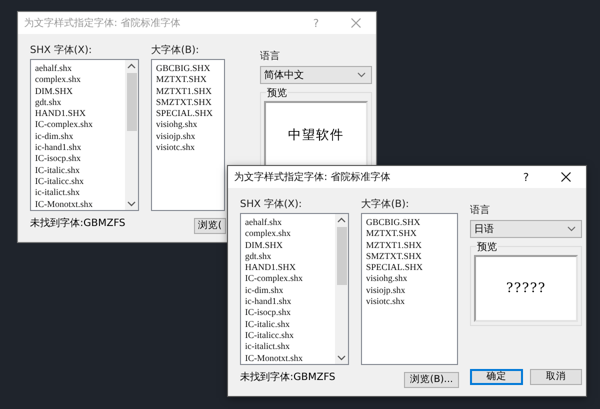 The width and height of the screenshot is (600, 409). What do you see at coordinates (484, 229) in the screenshot?
I see `dropdown-value: 日语` at bounding box center [484, 229].